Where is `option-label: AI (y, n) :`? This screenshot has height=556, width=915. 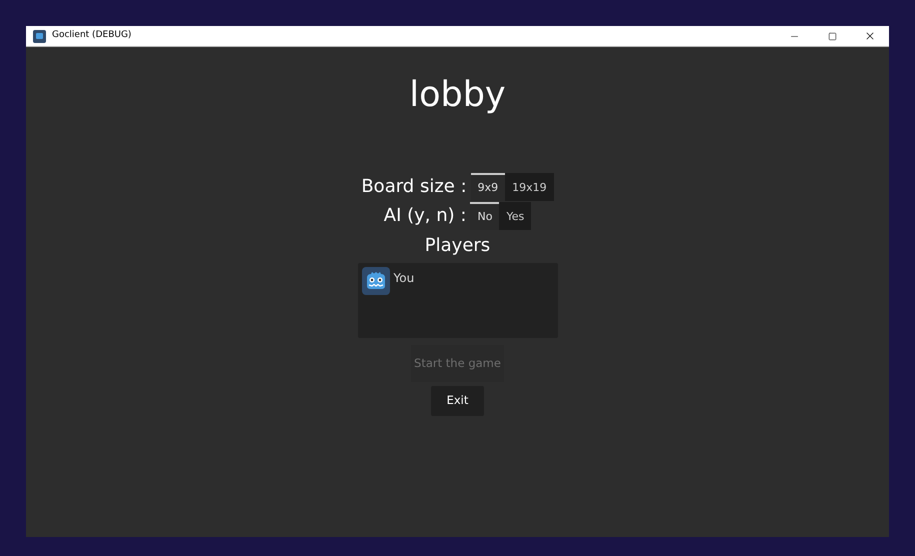 option-label: AI (y, n) : is located at coordinates (425, 216).